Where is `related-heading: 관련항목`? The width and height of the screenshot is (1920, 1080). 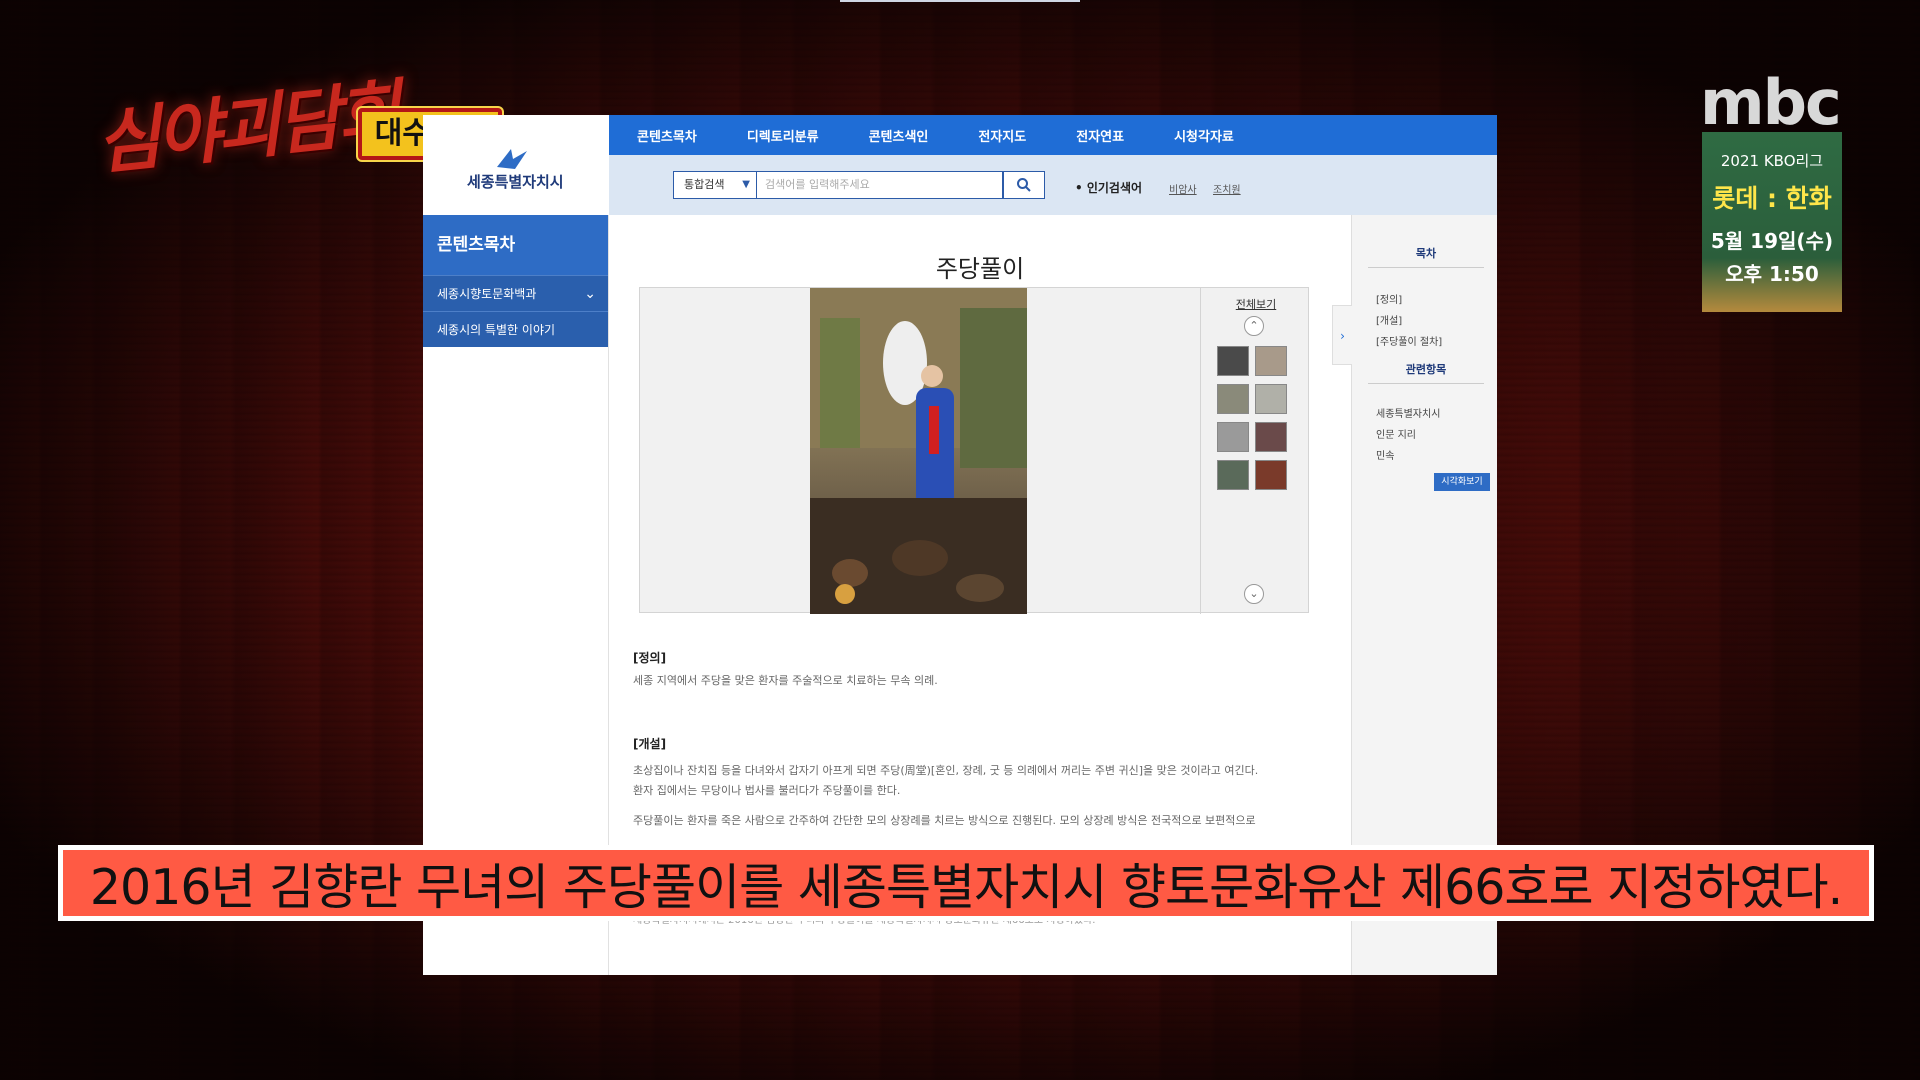 related-heading: 관련항목 is located at coordinates (1426, 372).